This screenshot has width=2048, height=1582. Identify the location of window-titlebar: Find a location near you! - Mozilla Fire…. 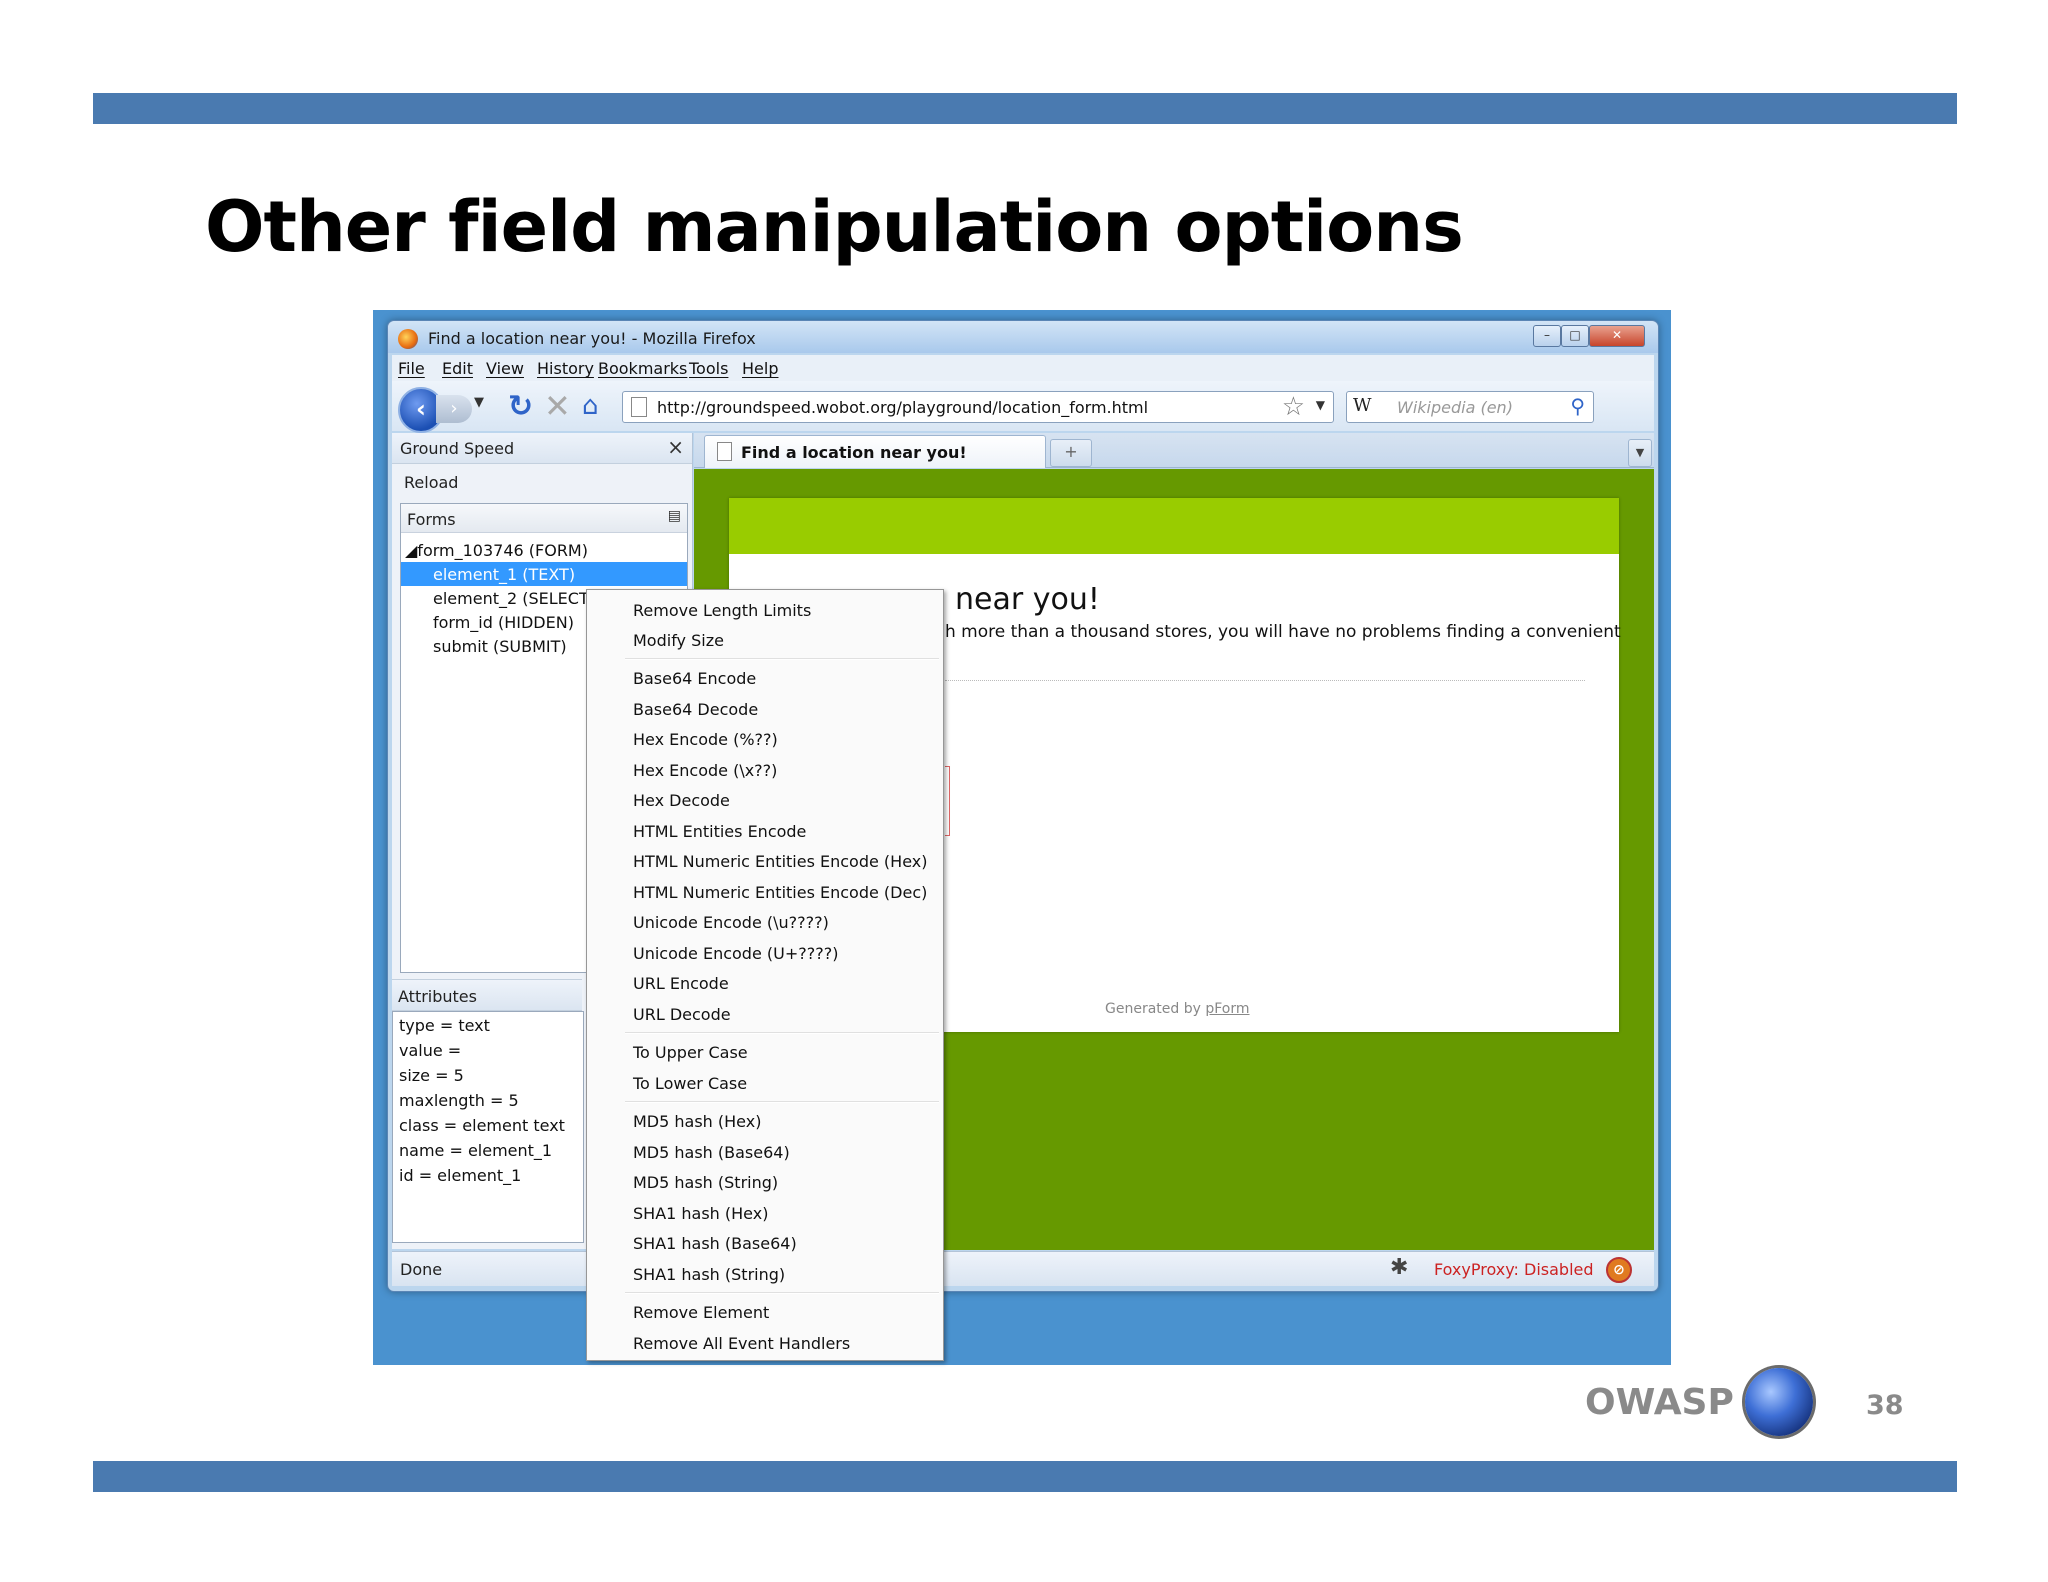
(1023, 337).